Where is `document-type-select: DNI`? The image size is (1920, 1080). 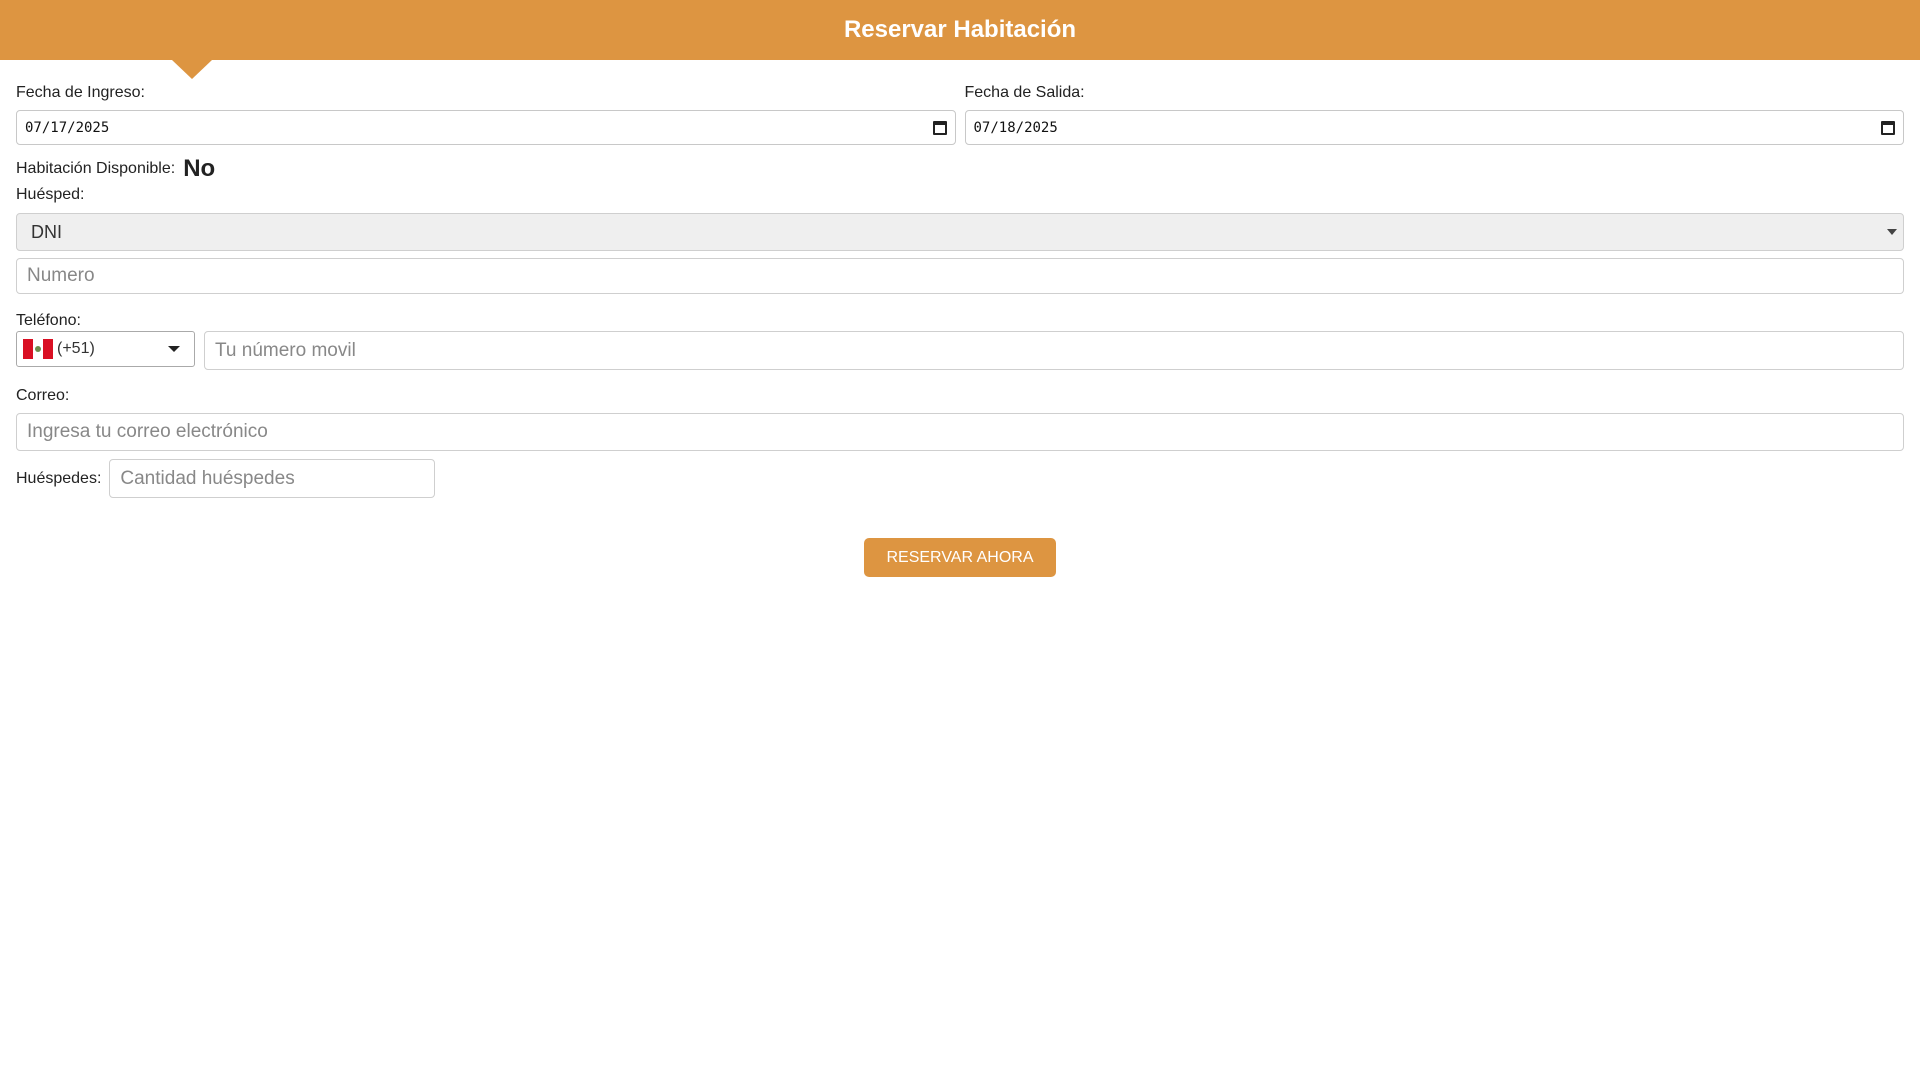 document-type-select: DNI is located at coordinates (960, 232).